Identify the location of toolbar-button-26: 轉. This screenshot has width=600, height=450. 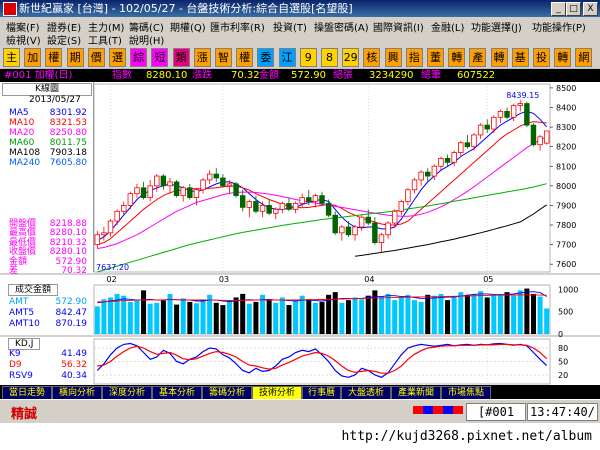
(563, 57).